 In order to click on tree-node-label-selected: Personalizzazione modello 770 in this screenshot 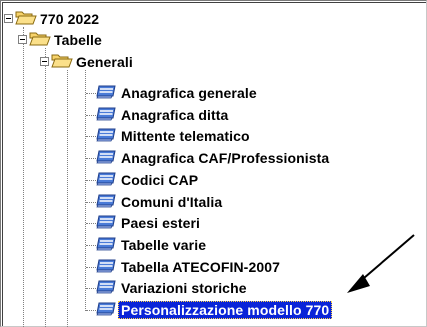, I will do `click(225, 310)`.